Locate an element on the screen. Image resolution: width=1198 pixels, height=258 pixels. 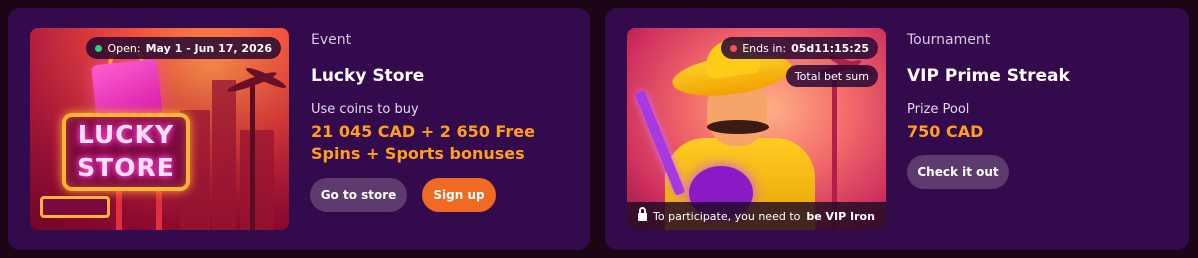
sign-up-button: Sign up is located at coordinates (459, 195).